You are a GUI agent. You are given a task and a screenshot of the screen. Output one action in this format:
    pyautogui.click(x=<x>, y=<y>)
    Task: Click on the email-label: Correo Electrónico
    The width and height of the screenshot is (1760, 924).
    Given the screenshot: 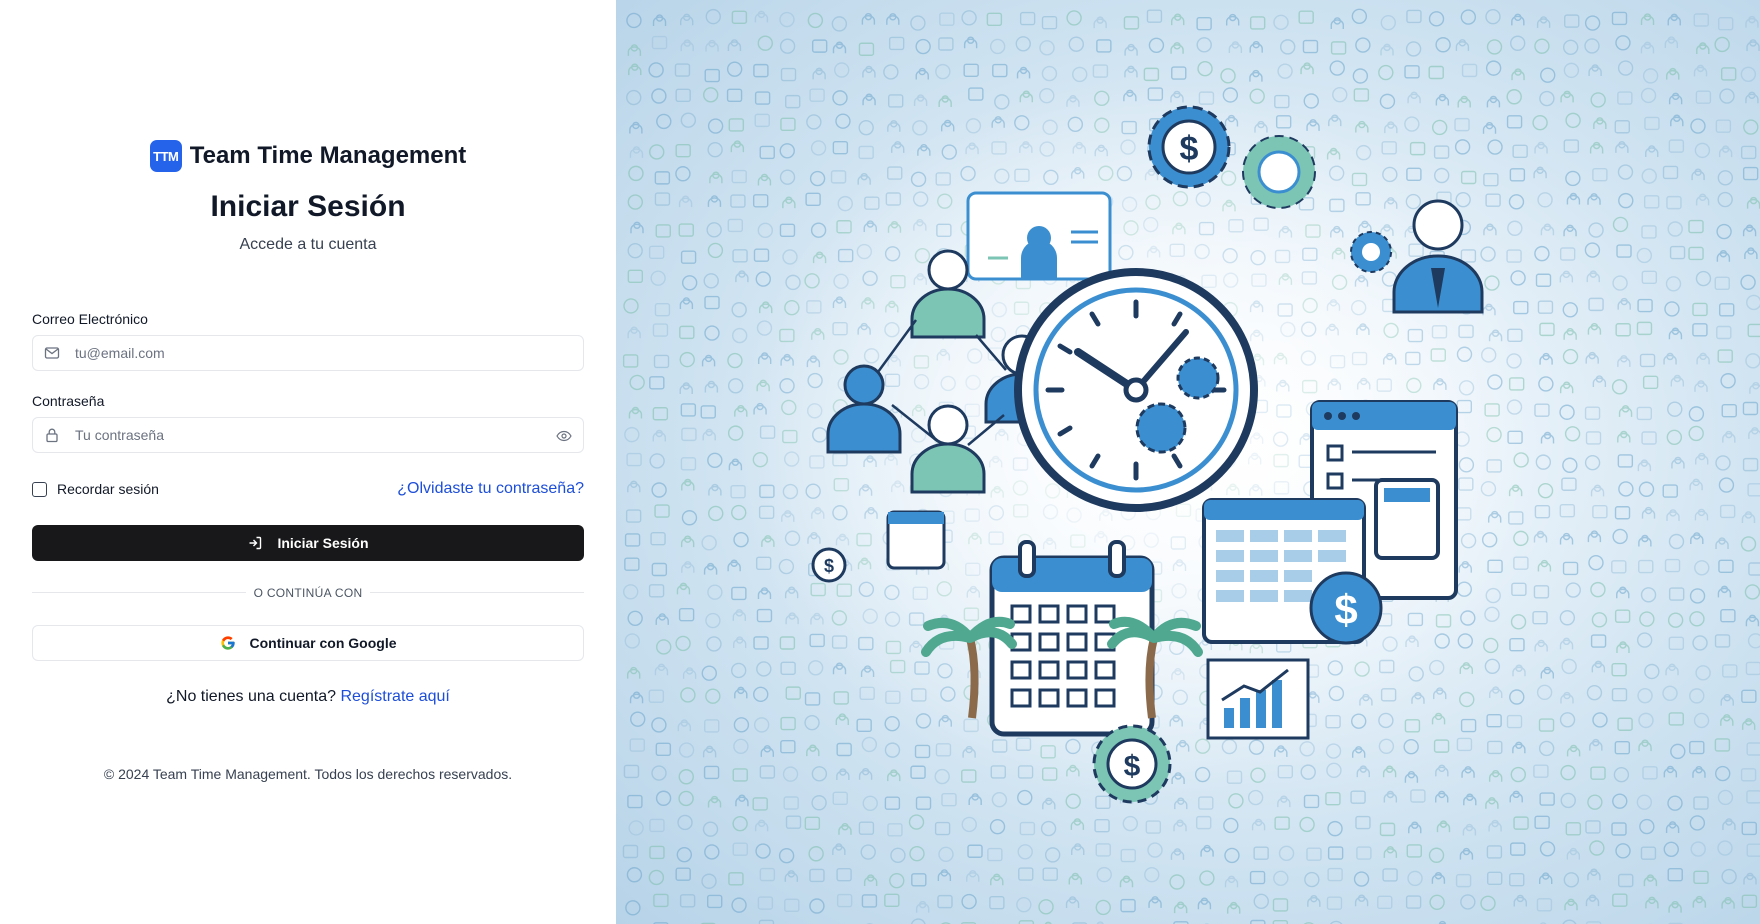 What is the action you would take?
    pyautogui.click(x=90, y=319)
    